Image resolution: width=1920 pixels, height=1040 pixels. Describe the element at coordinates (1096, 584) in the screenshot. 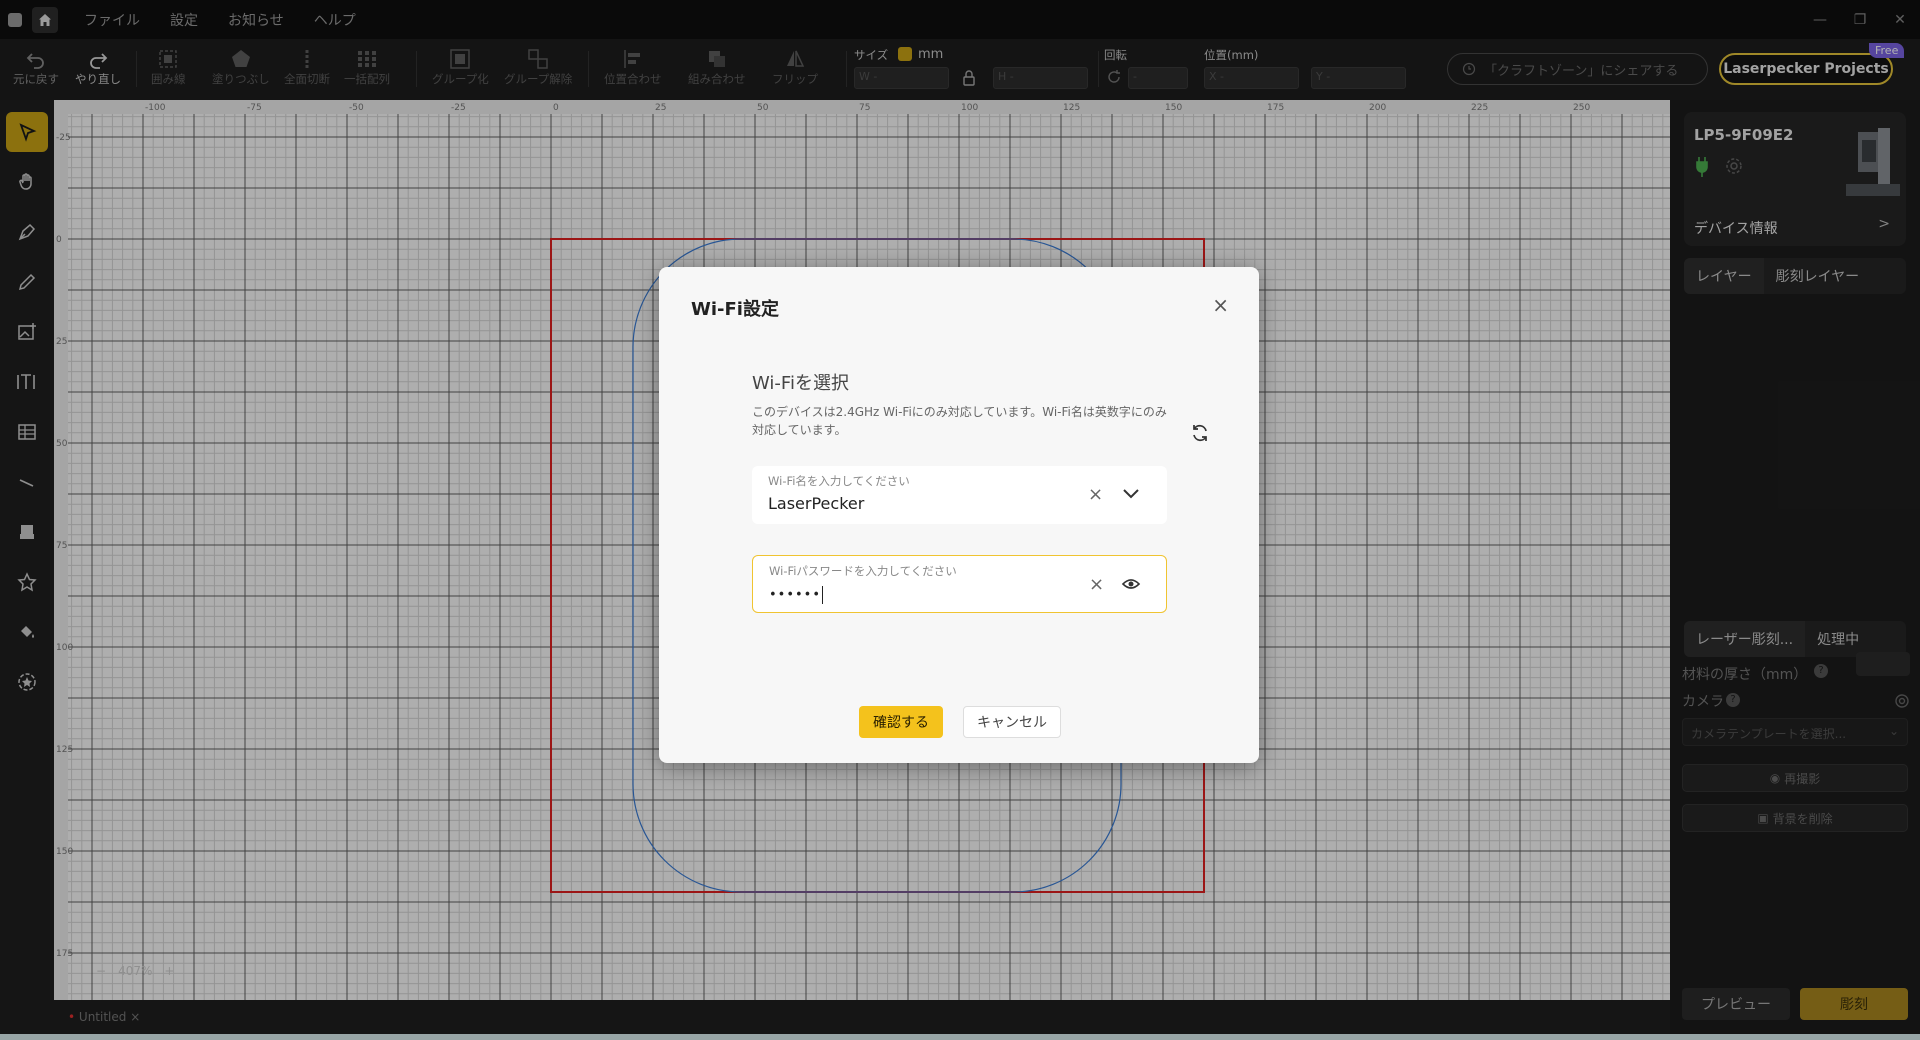

I see `clear-password-icon: ×` at that location.